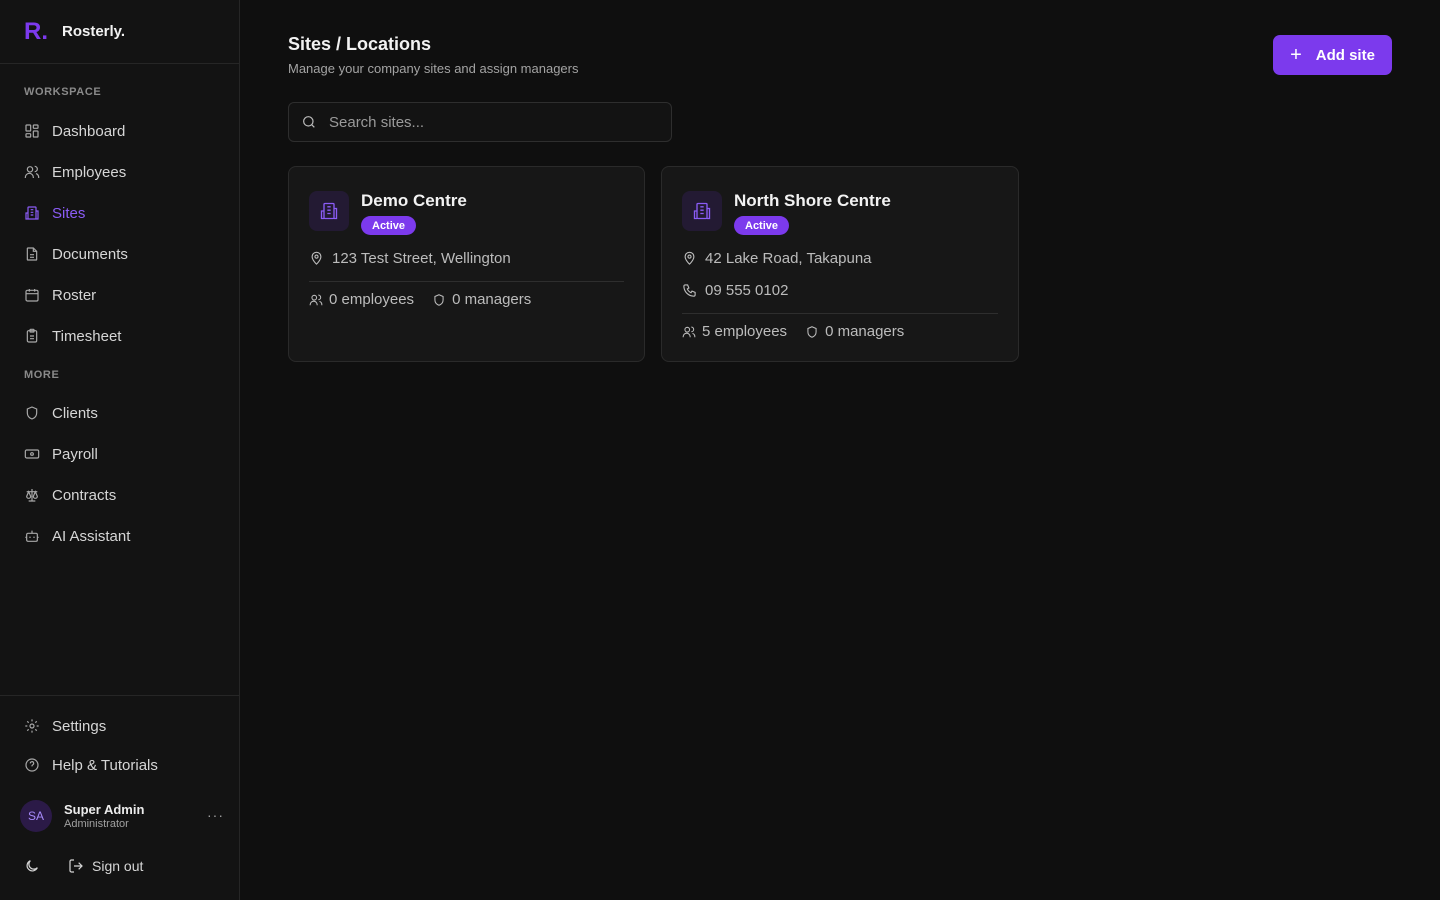 This screenshot has width=1440, height=900. I want to click on document-icon, so click(32, 254).